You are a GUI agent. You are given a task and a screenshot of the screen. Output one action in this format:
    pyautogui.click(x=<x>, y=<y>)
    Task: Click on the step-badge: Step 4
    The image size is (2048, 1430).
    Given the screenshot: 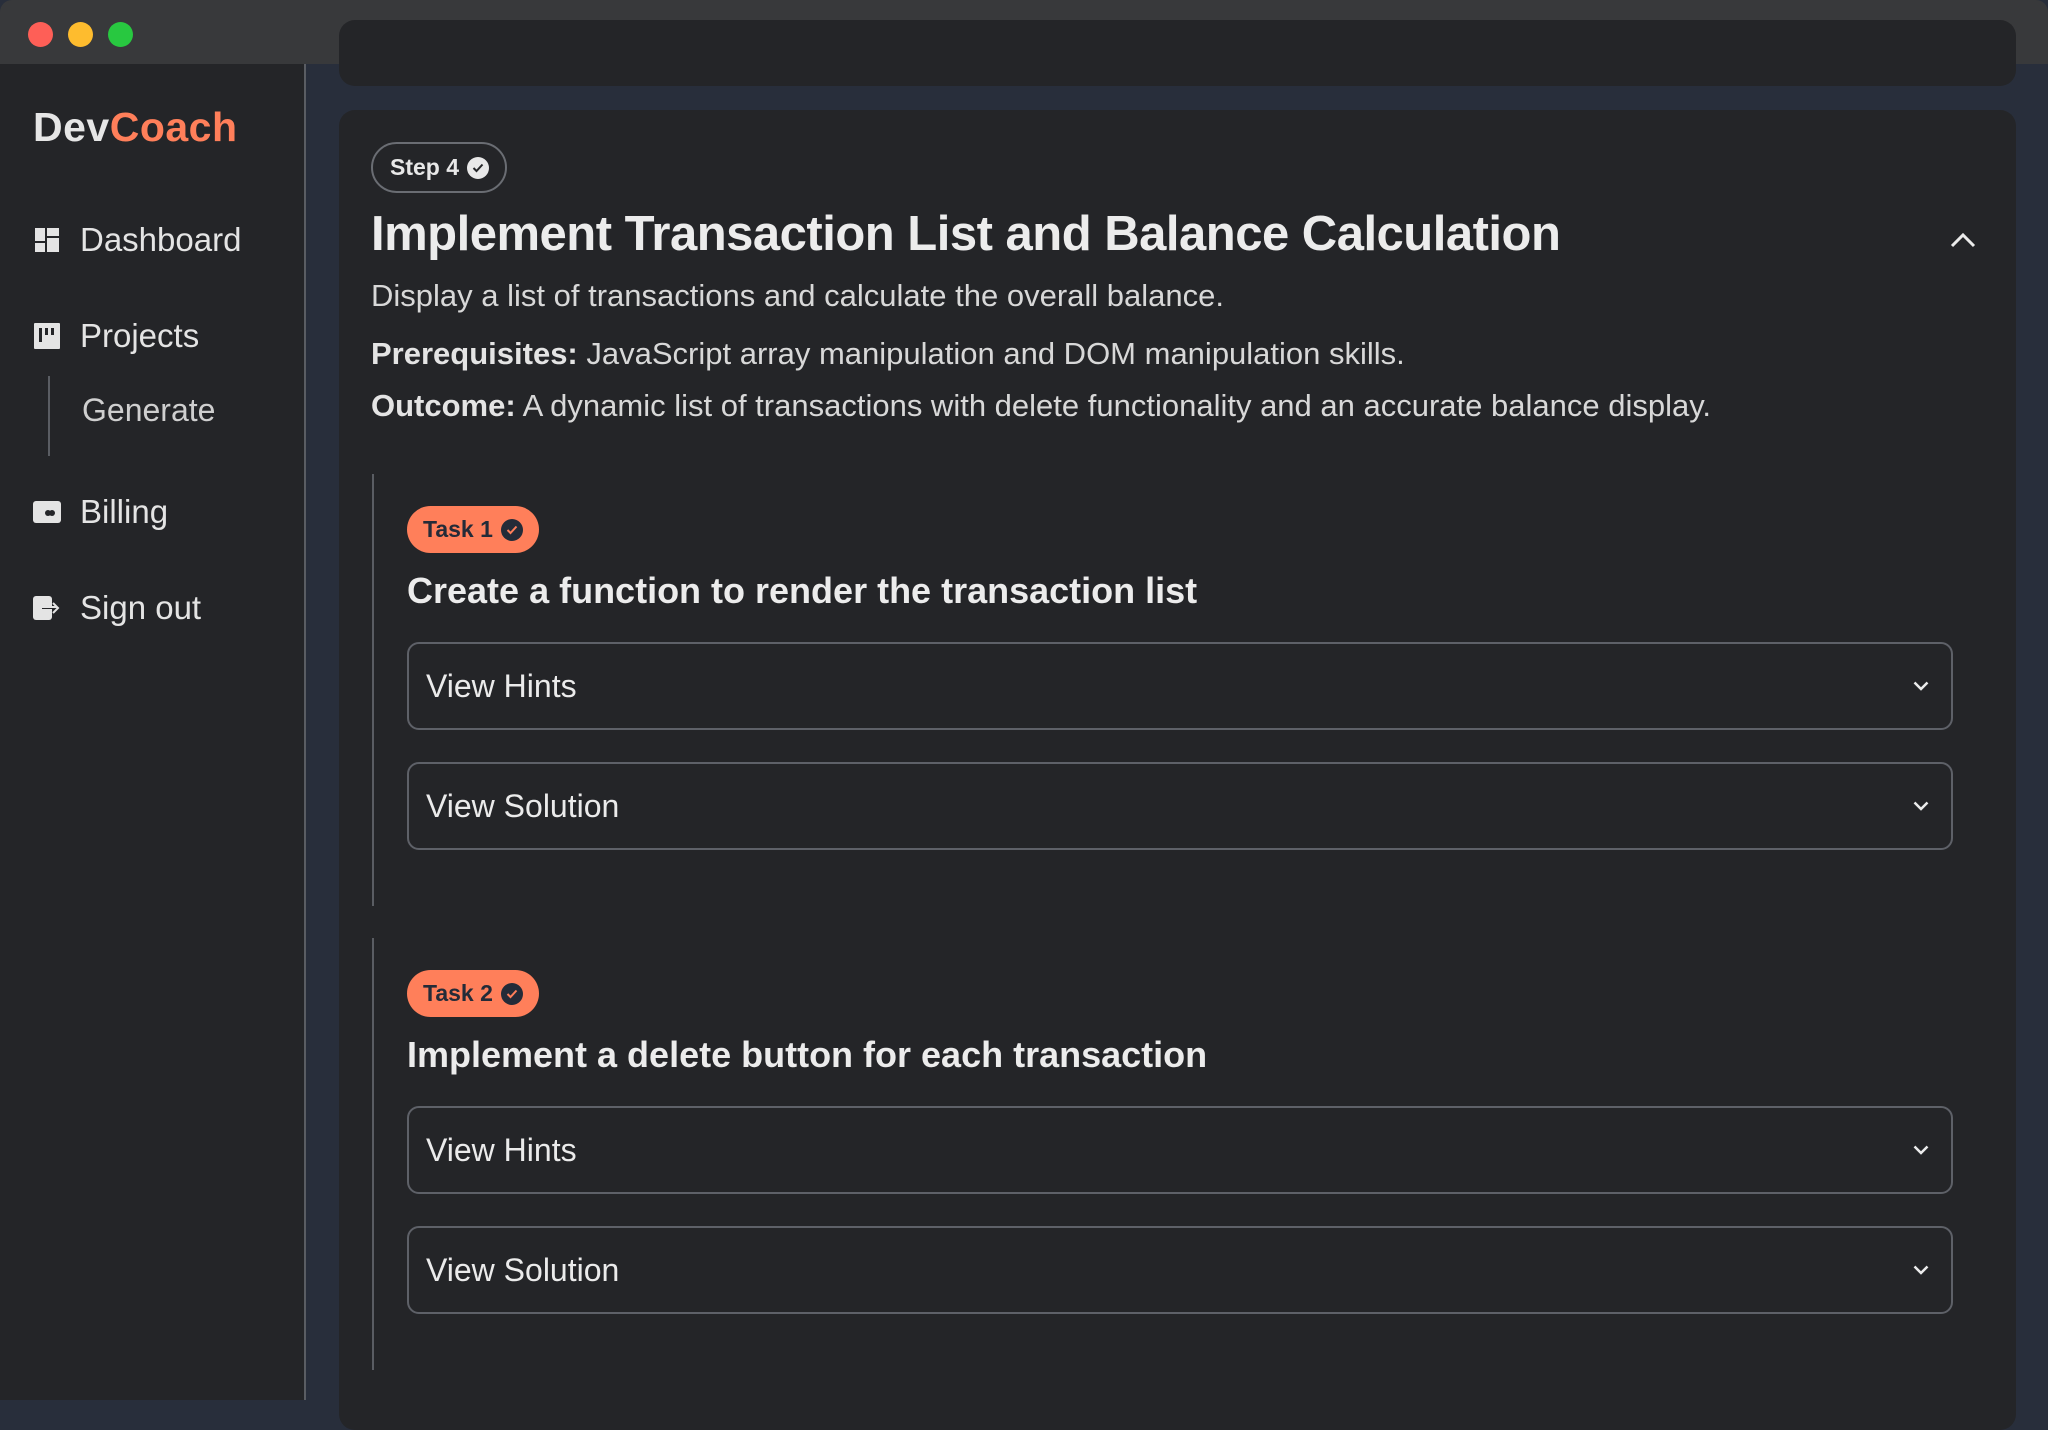 What is the action you would take?
    pyautogui.click(x=439, y=167)
    